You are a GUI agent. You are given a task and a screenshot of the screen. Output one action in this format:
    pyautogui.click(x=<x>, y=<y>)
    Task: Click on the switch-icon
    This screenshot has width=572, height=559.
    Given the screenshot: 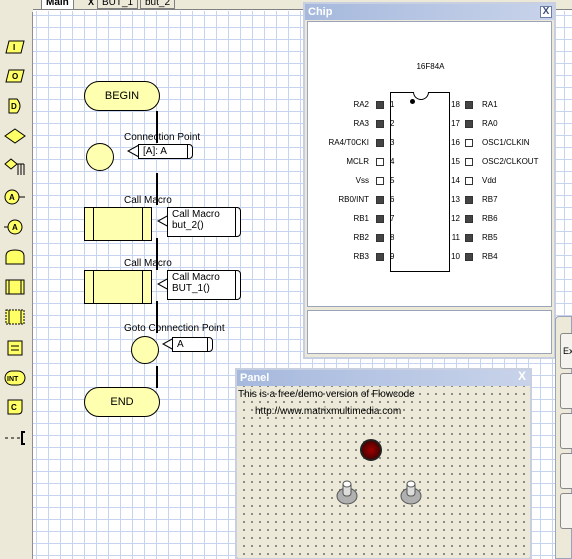 What is the action you would take?
    pyautogui.click(x=15, y=167)
    